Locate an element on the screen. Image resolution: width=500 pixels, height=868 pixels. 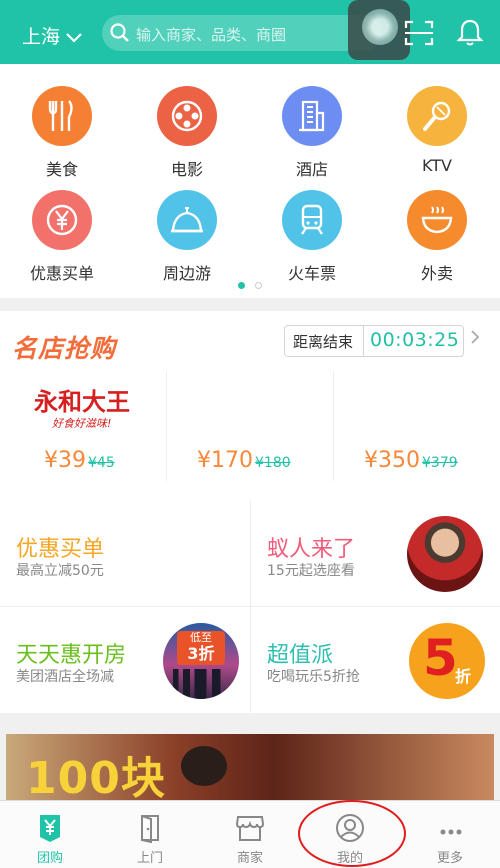
city-label: 上海 is located at coordinates (41, 37).